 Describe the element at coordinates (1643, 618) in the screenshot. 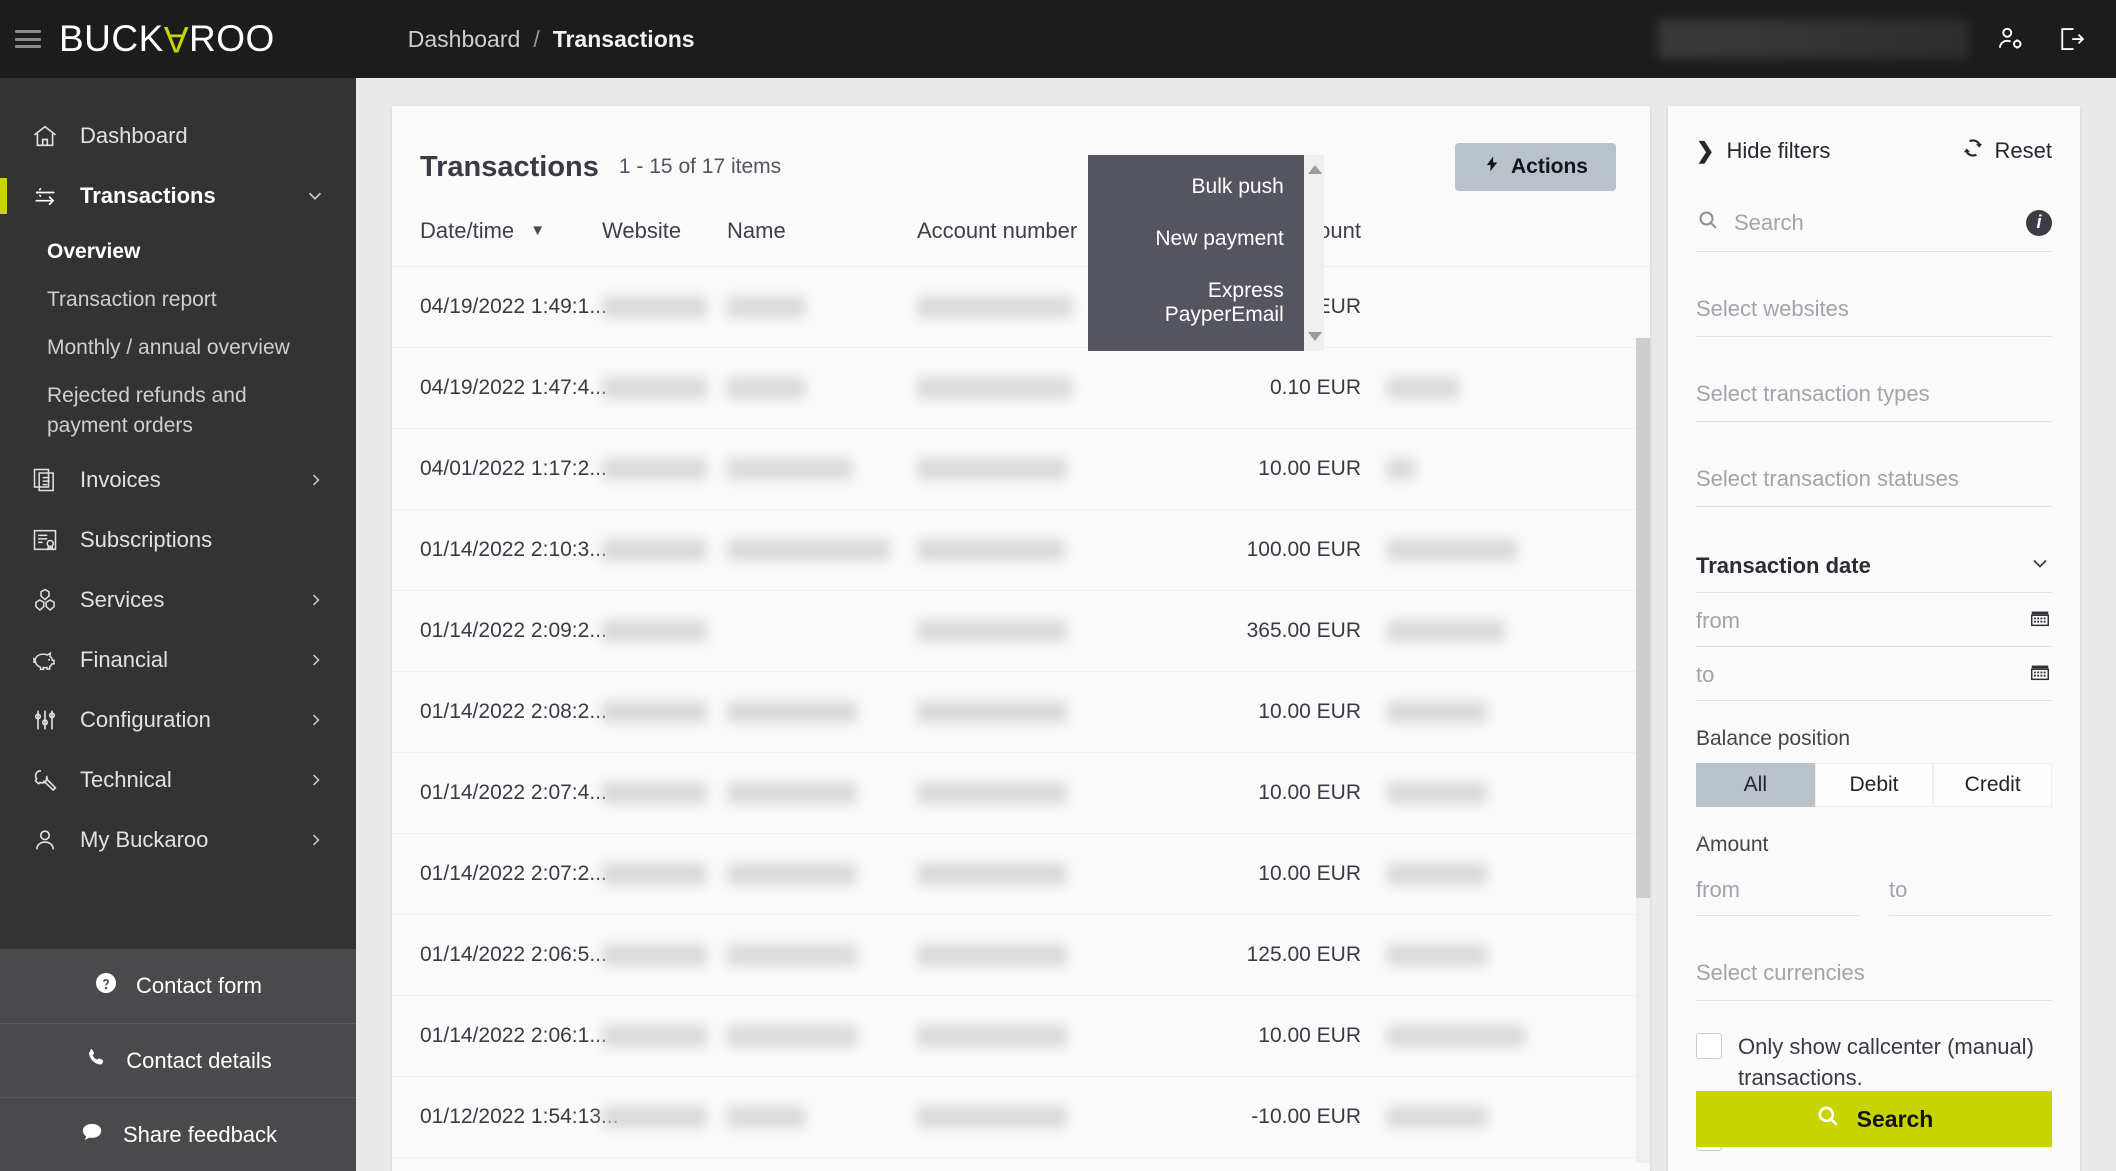

I see `table-scrollbar-thumb` at that location.